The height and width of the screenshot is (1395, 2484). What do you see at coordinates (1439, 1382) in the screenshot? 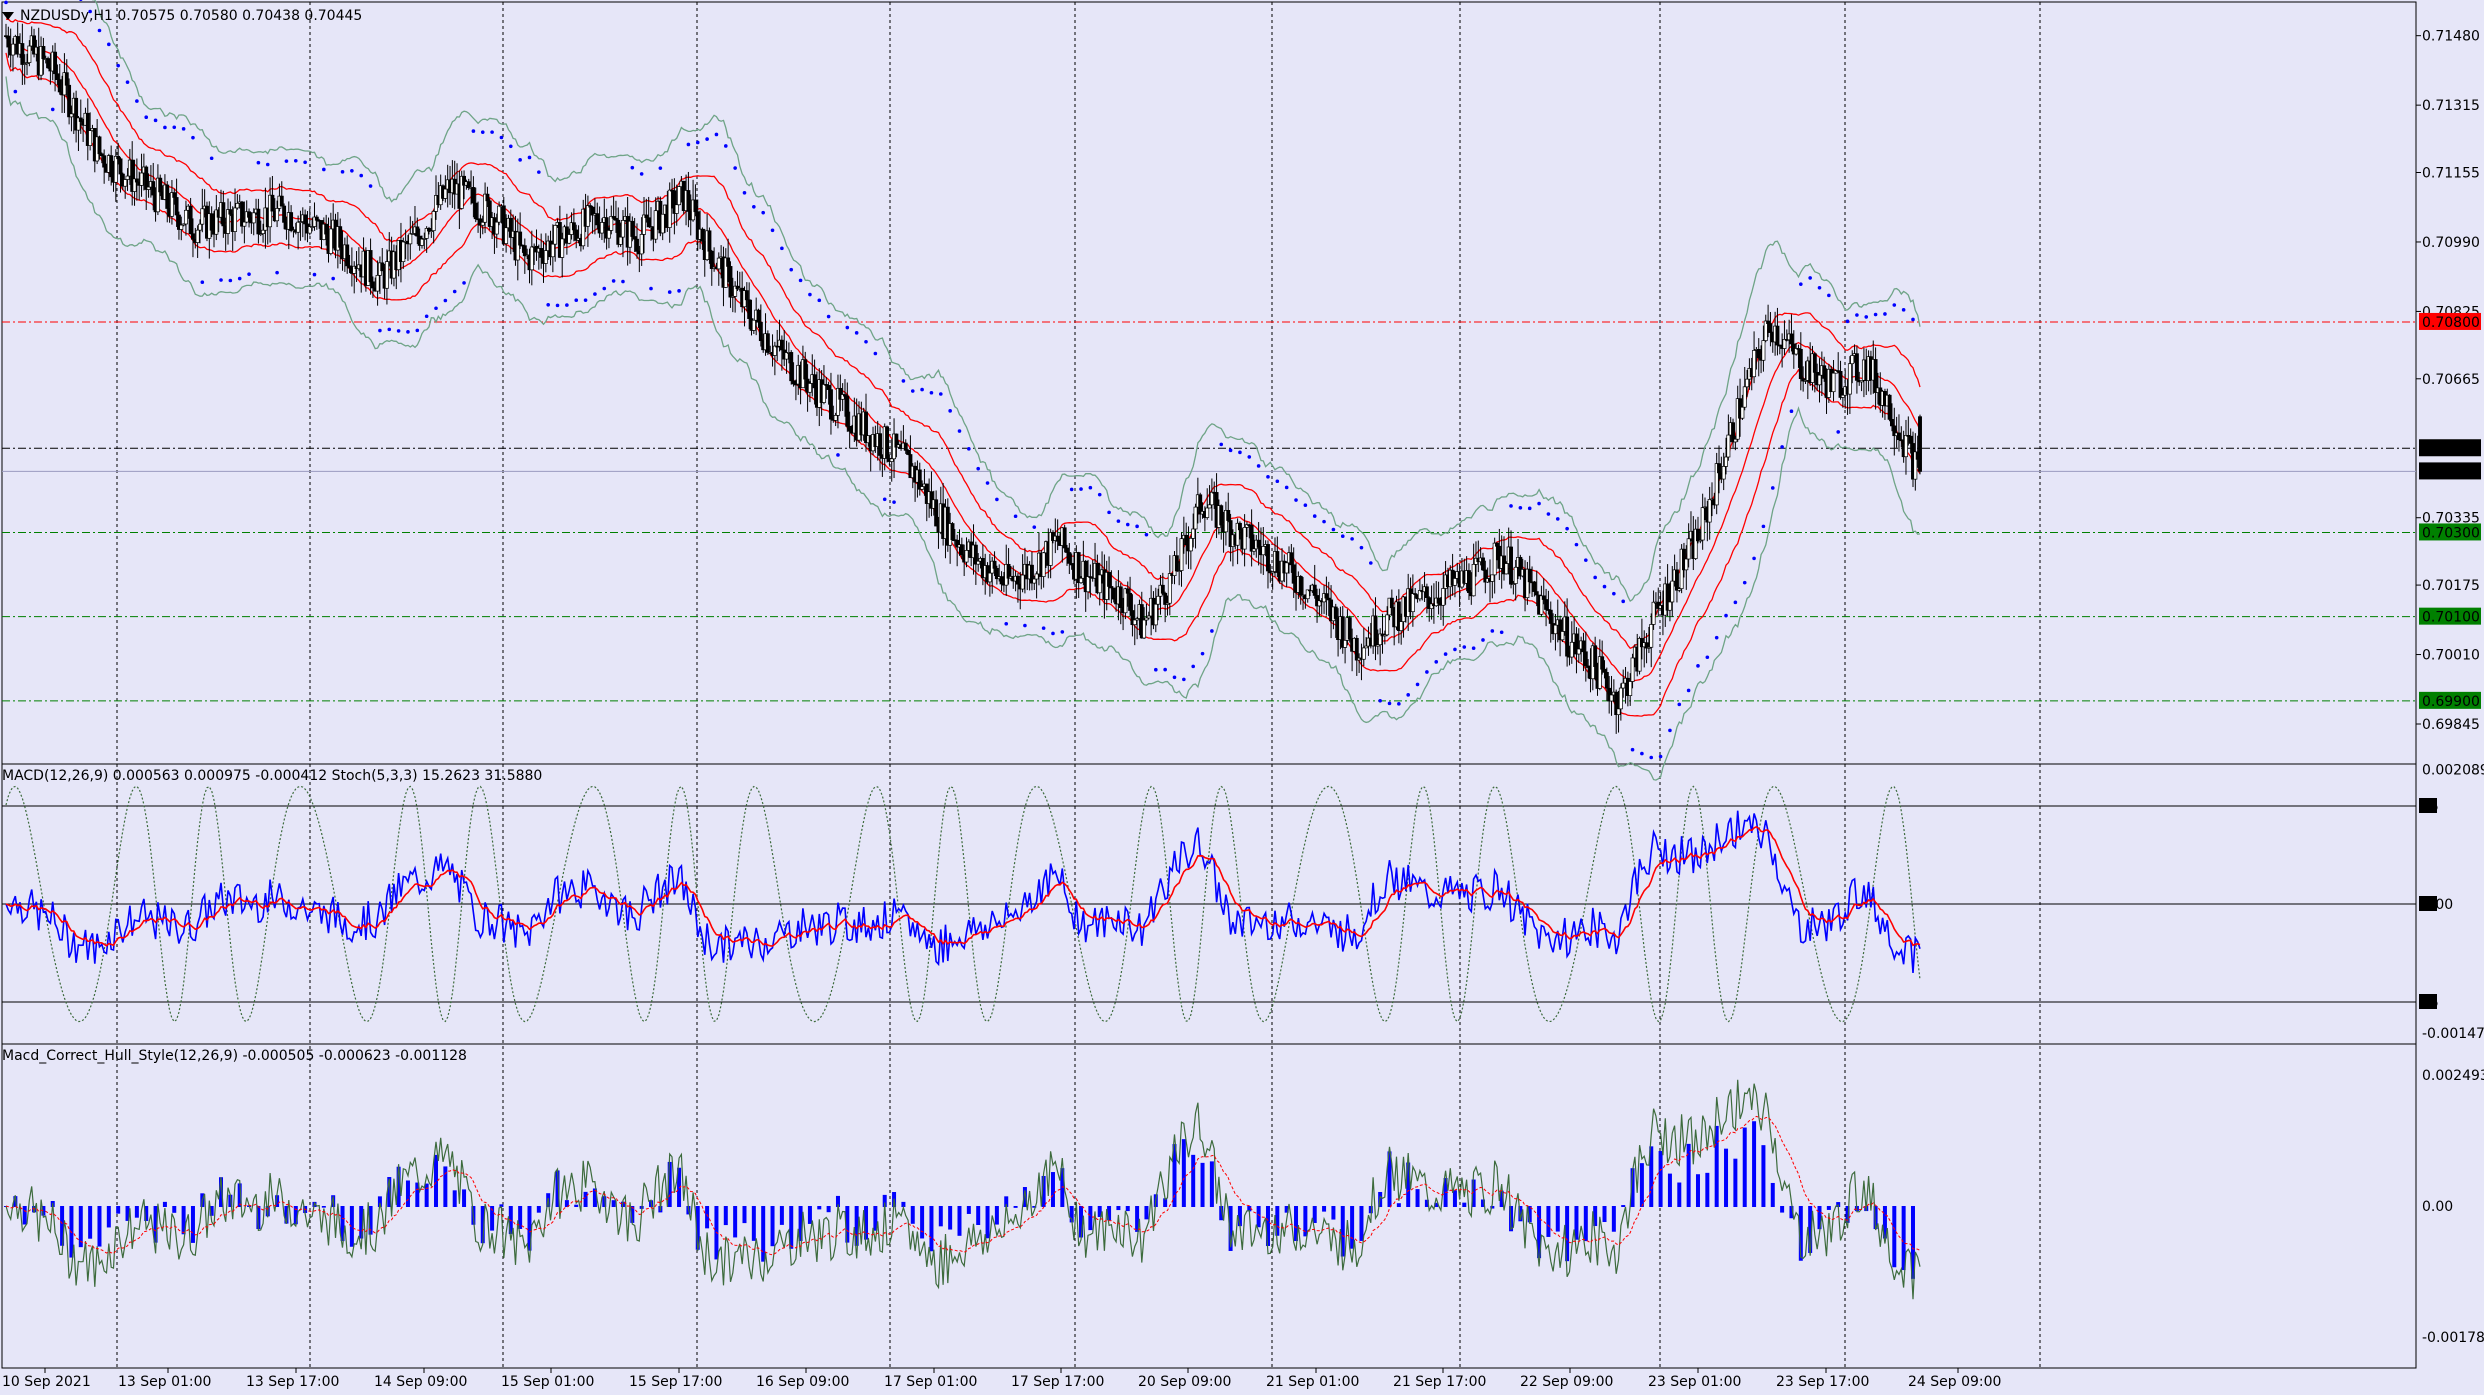
I see `time-tick-label: 21 Sep 17:00` at bounding box center [1439, 1382].